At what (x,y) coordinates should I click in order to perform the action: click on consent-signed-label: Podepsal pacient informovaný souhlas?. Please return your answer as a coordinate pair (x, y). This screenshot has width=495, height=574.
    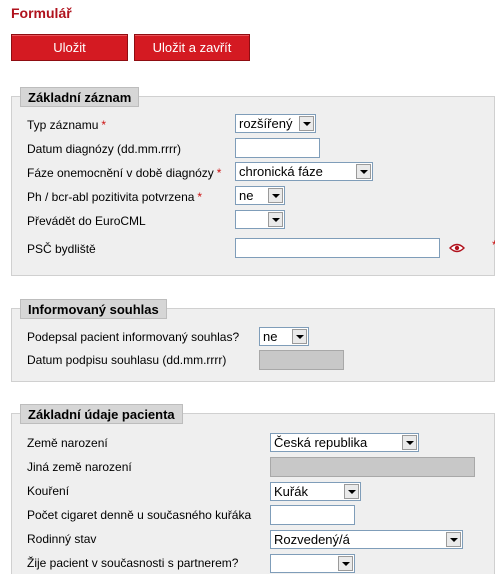
    Looking at the image, I should click on (133, 337).